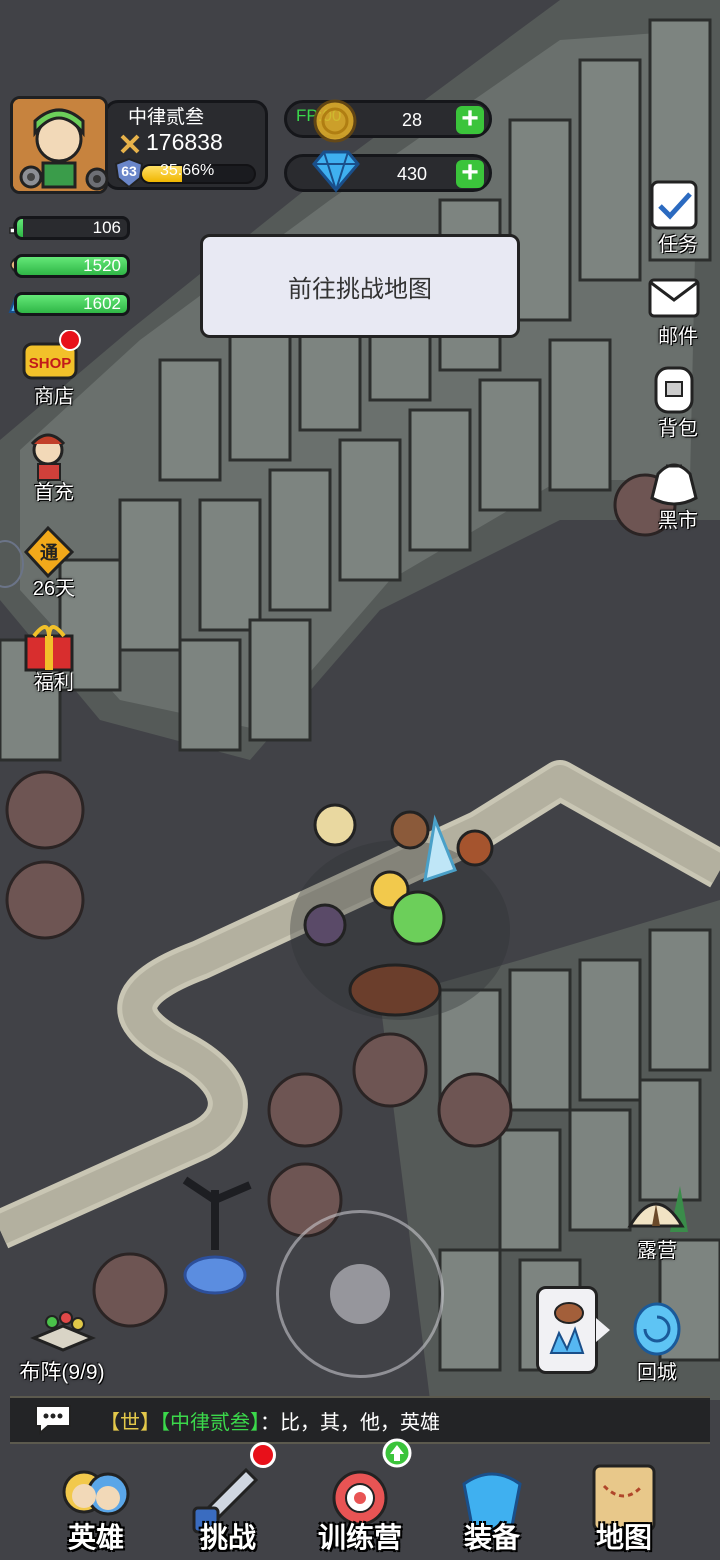  I want to click on left-menu-label: 福利, so click(54, 683).